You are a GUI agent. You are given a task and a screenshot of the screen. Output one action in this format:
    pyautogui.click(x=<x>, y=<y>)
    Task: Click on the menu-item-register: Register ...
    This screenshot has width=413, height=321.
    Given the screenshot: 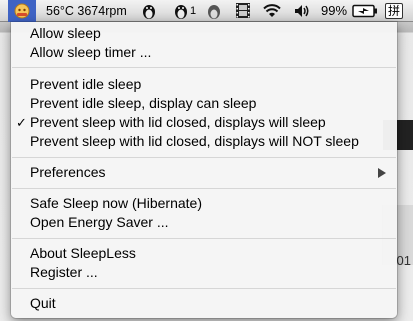 What is the action you would take?
    pyautogui.click(x=204, y=272)
    